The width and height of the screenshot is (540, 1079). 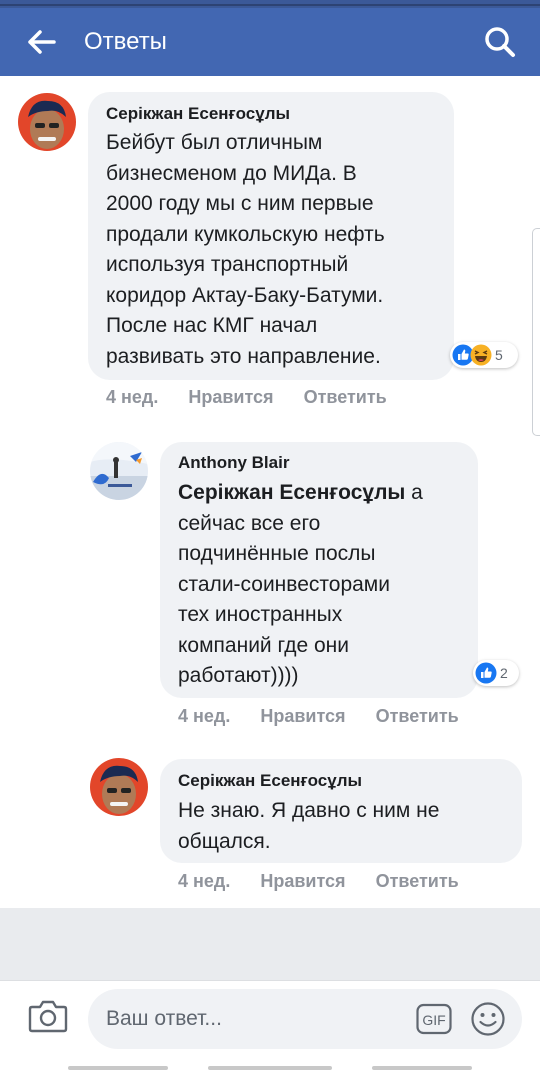 I want to click on empty-area, so click(x=270, y=944).